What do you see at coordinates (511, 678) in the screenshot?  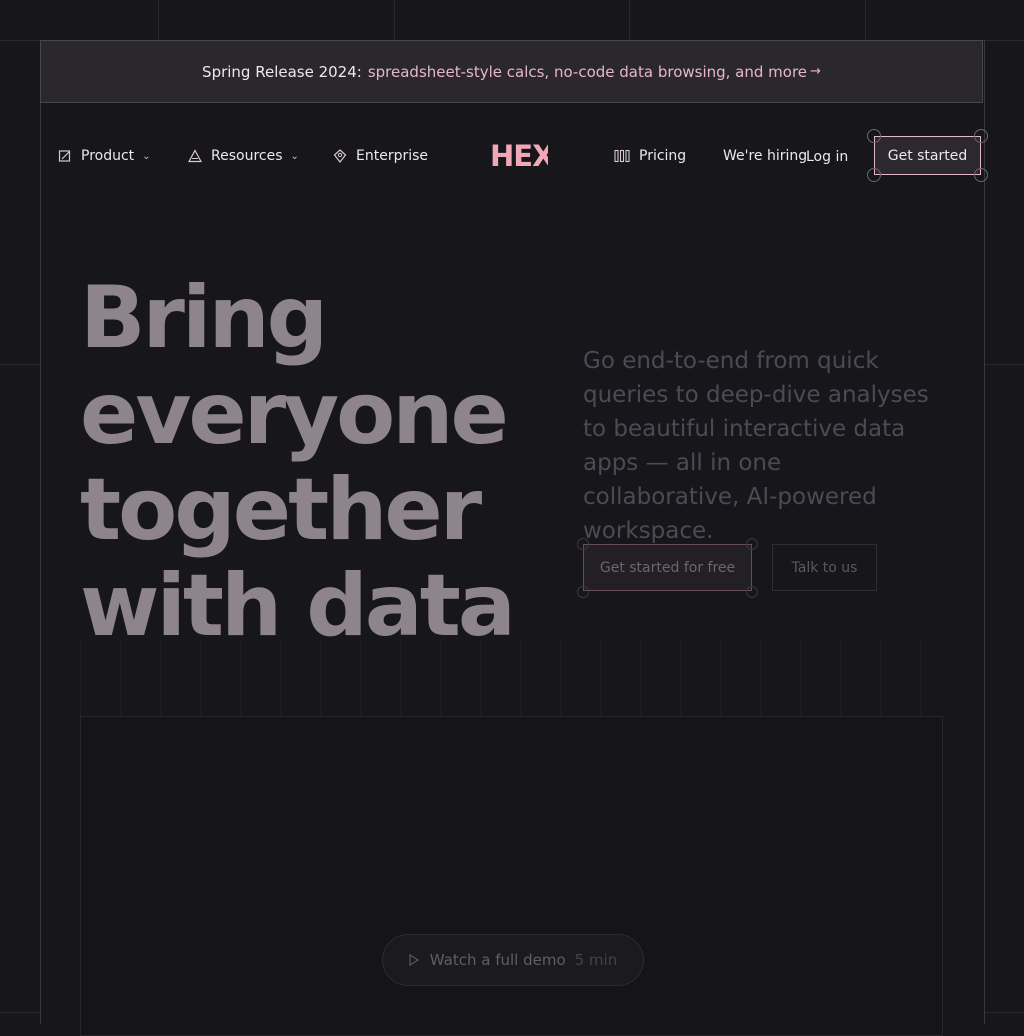 I see `decorative-stripes` at bounding box center [511, 678].